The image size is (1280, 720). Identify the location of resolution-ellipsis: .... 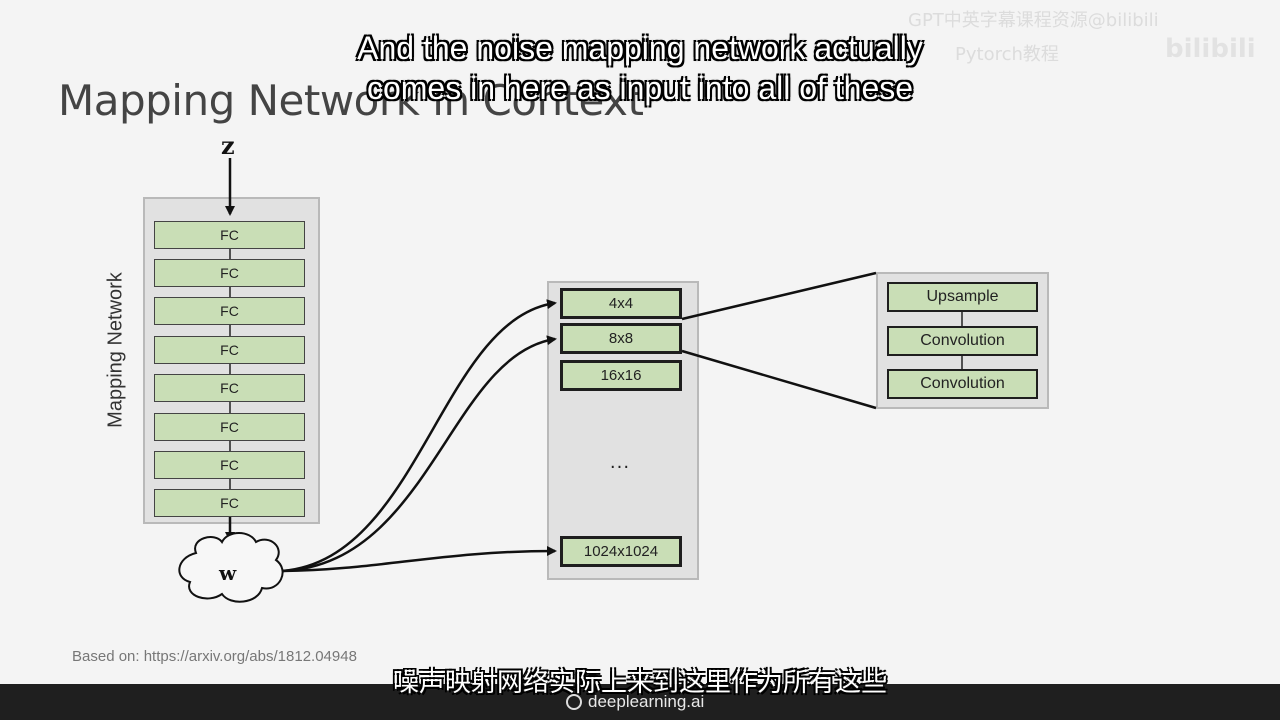
(620, 462).